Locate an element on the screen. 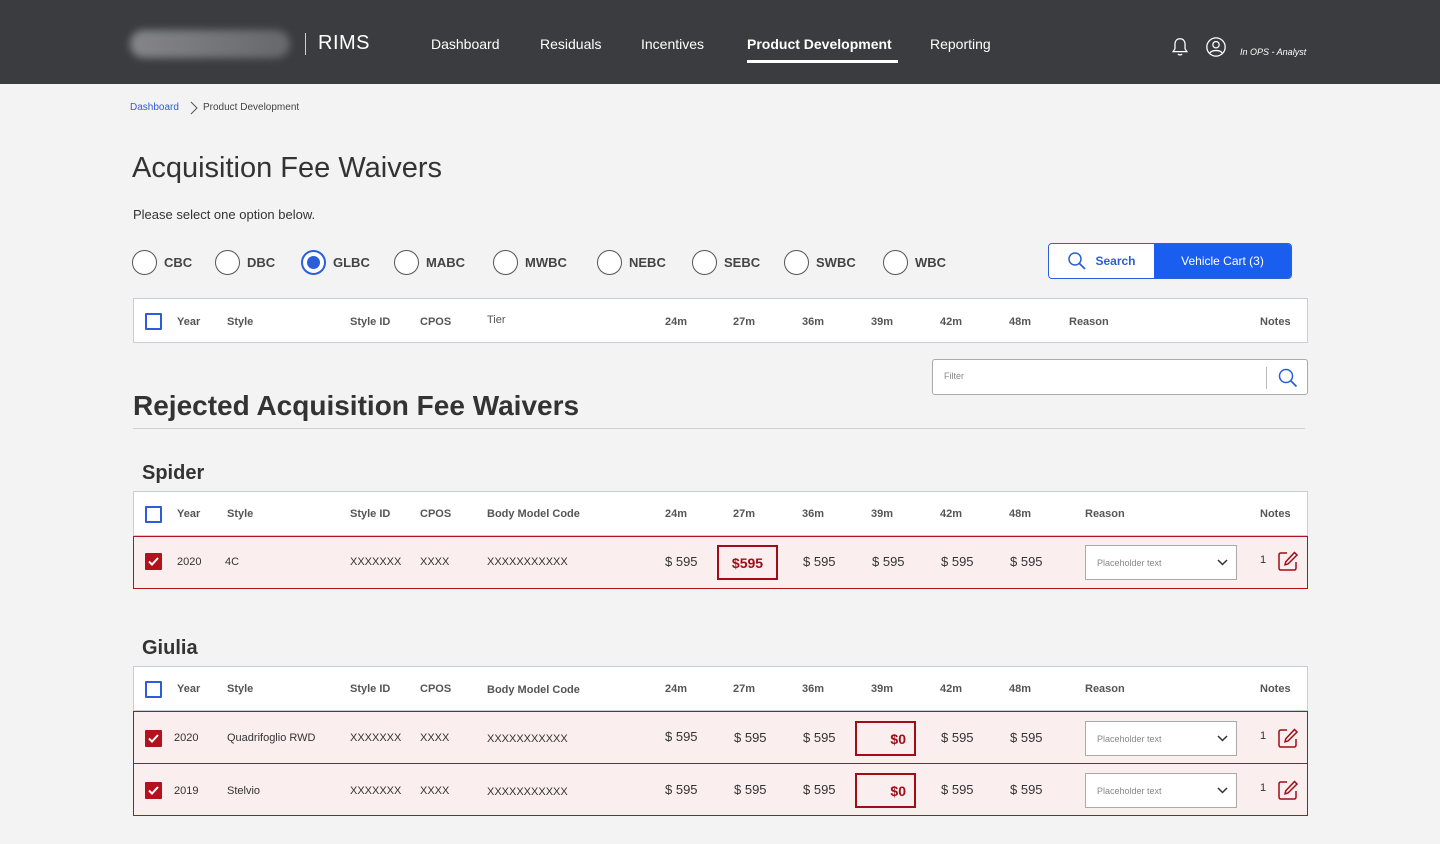  rejected-section-title: Rejected Acquisition Fee Waivers is located at coordinates (356, 405).